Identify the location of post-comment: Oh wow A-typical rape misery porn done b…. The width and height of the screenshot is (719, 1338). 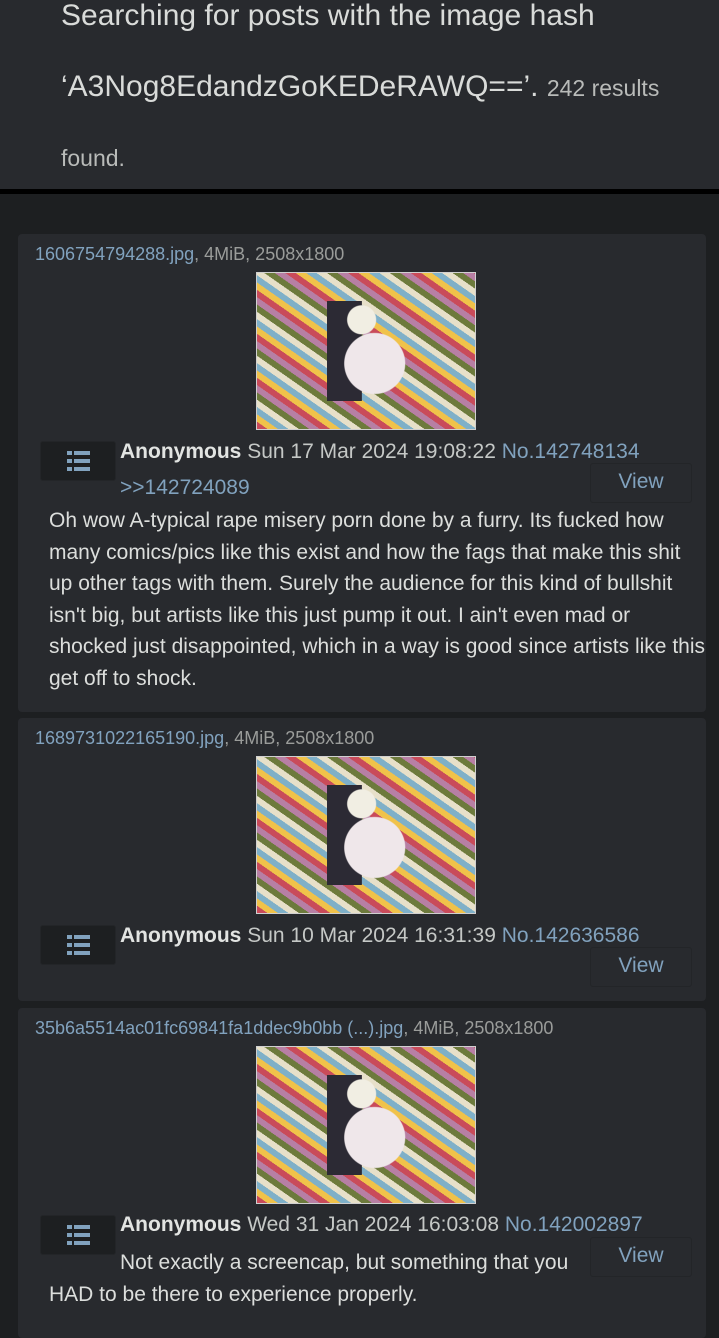
(377, 599).